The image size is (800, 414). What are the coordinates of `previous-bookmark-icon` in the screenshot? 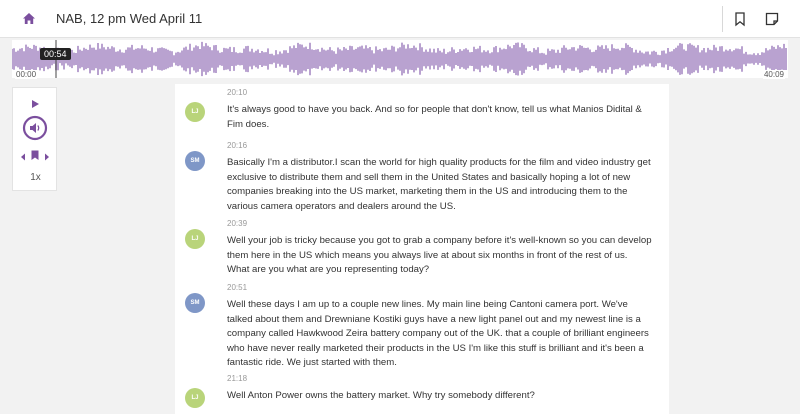 It's located at (23, 158).